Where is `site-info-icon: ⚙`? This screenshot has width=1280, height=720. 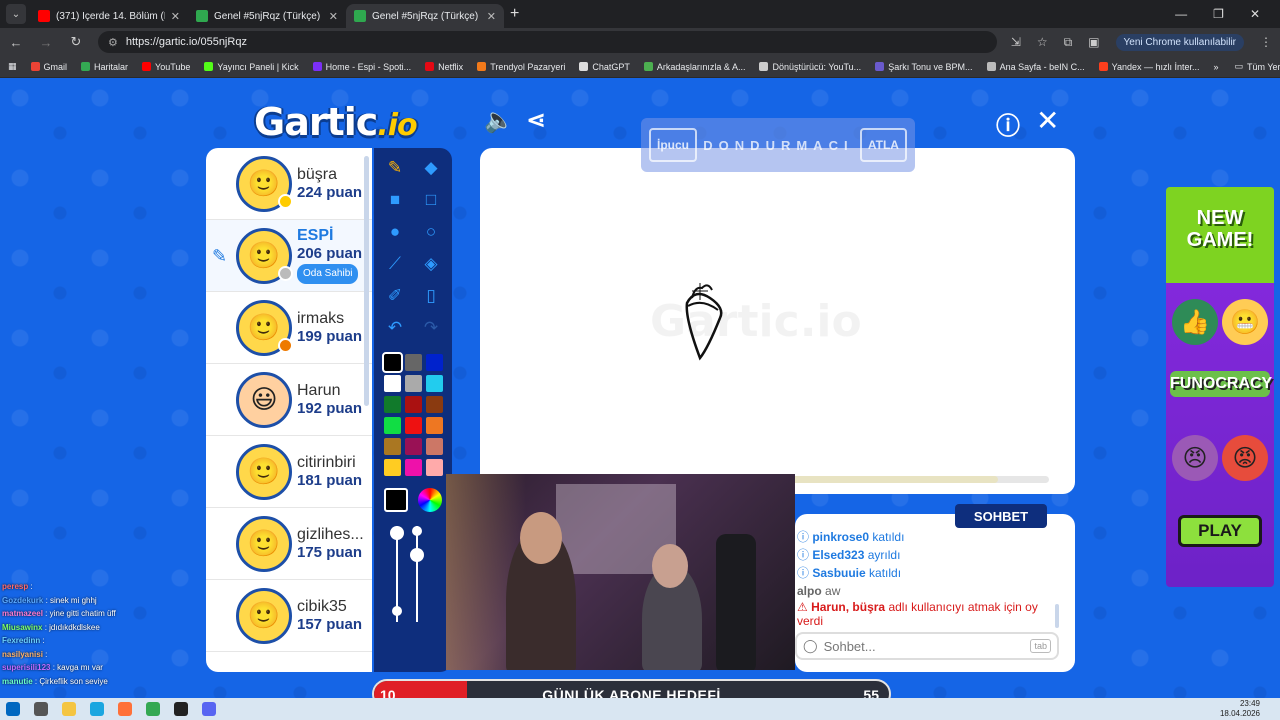
site-info-icon: ⚙ is located at coordinates (113, 42).